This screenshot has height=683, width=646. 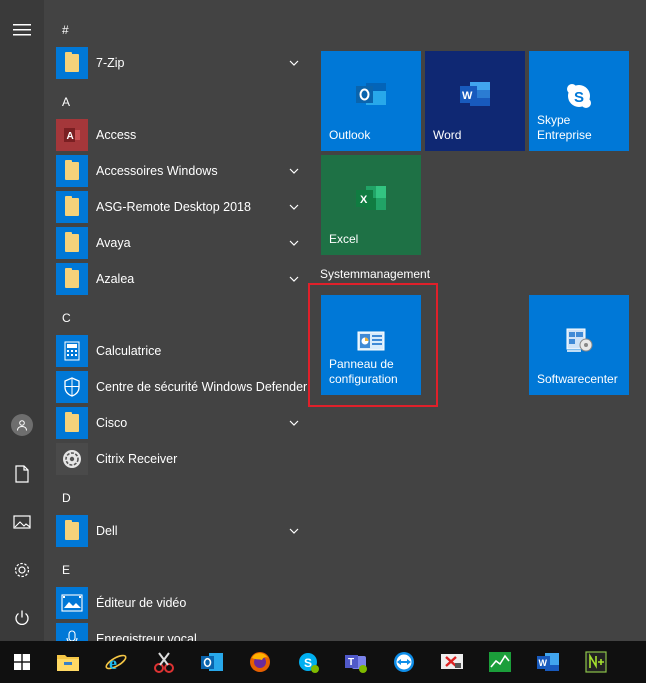 I want to click on windows-start-icon, so click(x=22, y=662).